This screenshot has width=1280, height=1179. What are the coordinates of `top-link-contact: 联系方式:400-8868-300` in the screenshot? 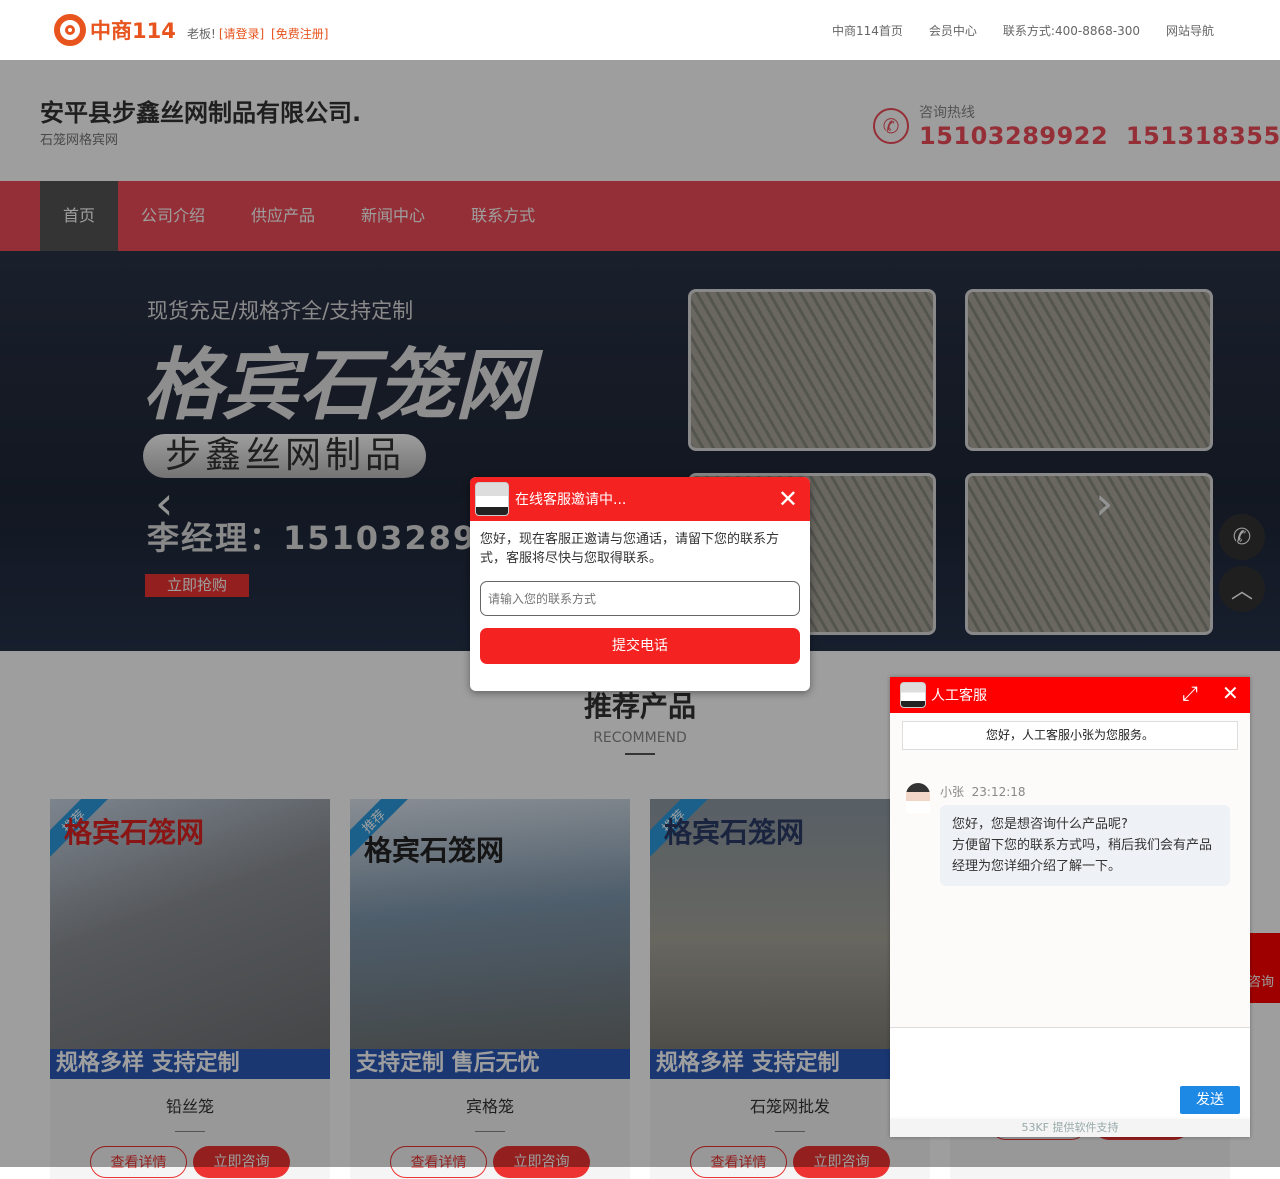 It's located at (1071, 30).